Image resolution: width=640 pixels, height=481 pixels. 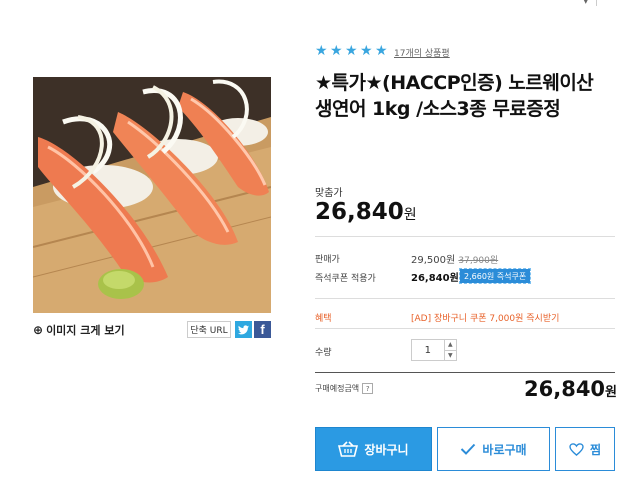 What do you see at coordinates (595, 449) in the screenshot?
I see `wishlist-label: 찜` at bounding box center [595, 449].